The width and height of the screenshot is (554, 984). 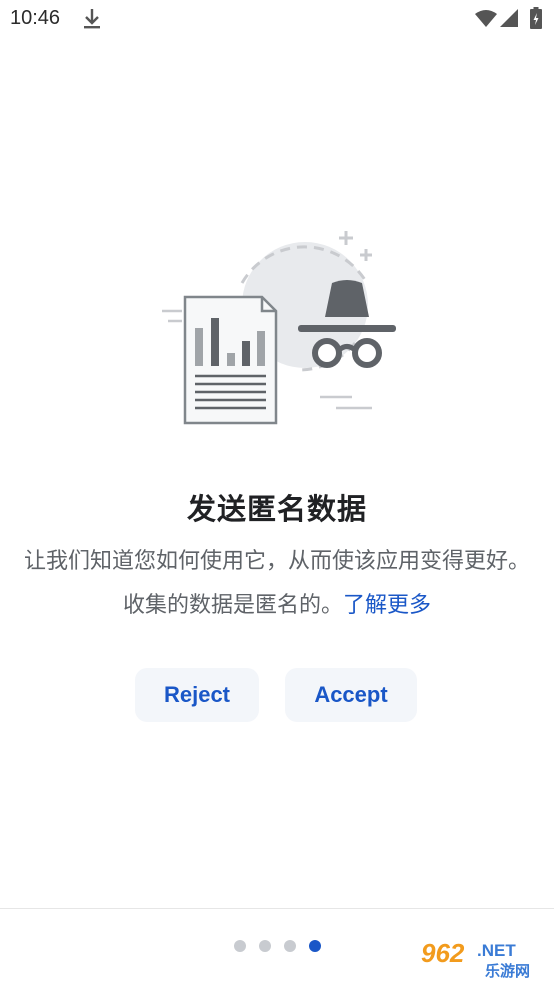 I want to click on description: 让我们知道您如何使用它，从而使该应用变得更好。收集的数据是匿名的。了解更多, so click(x=277, y=584).